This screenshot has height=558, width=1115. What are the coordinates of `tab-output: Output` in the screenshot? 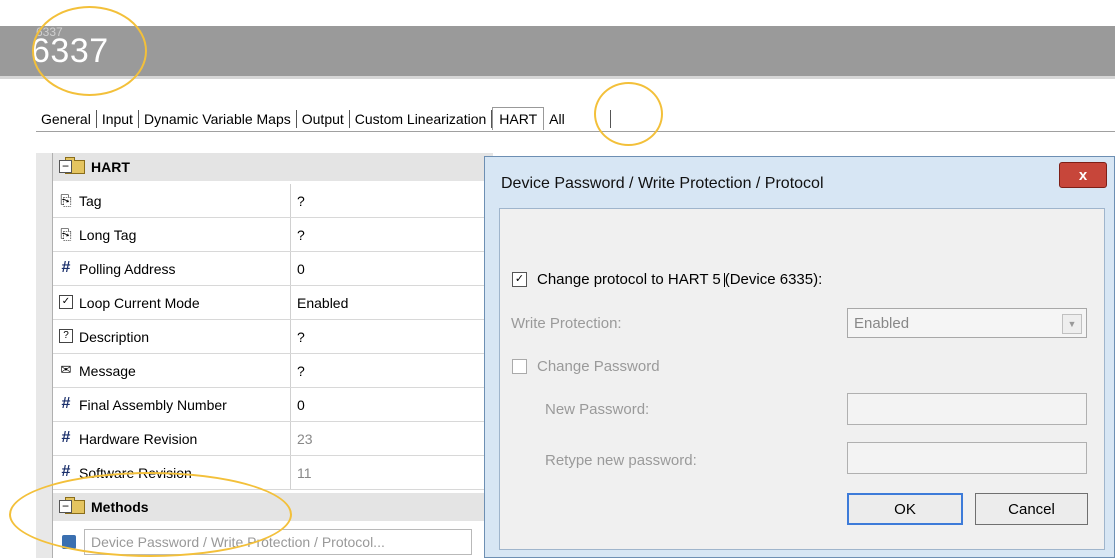 It's located at (323, 119).